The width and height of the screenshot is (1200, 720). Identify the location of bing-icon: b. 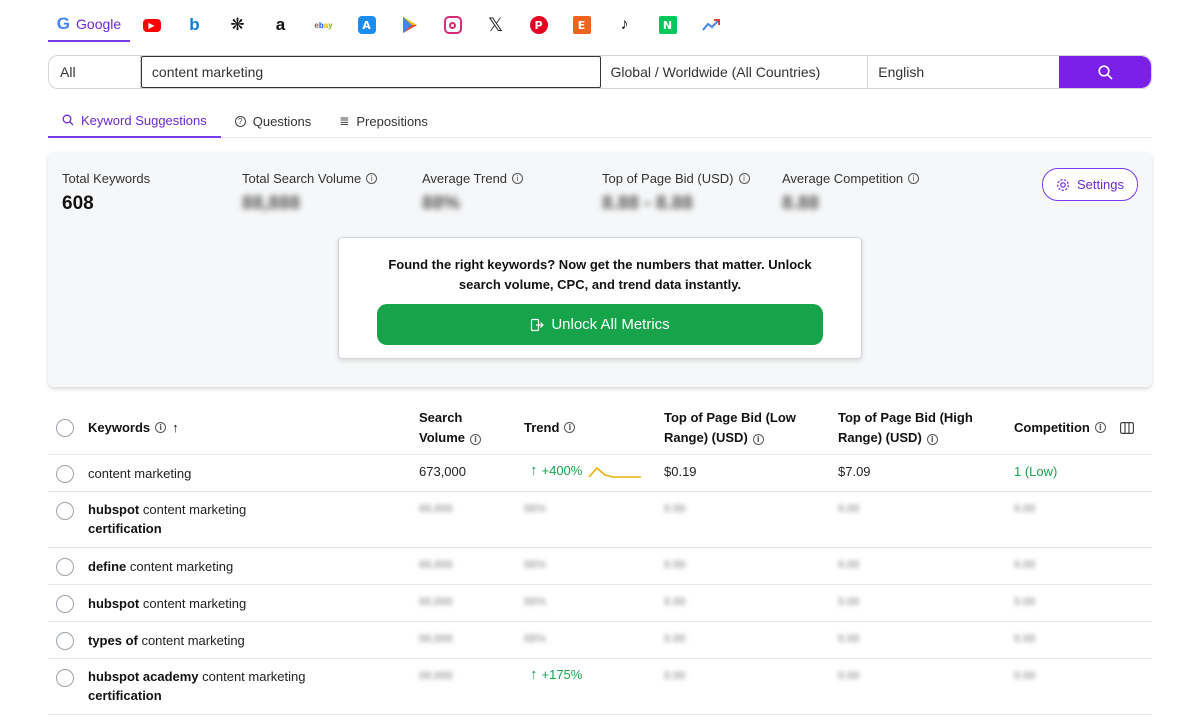
(194, 24).